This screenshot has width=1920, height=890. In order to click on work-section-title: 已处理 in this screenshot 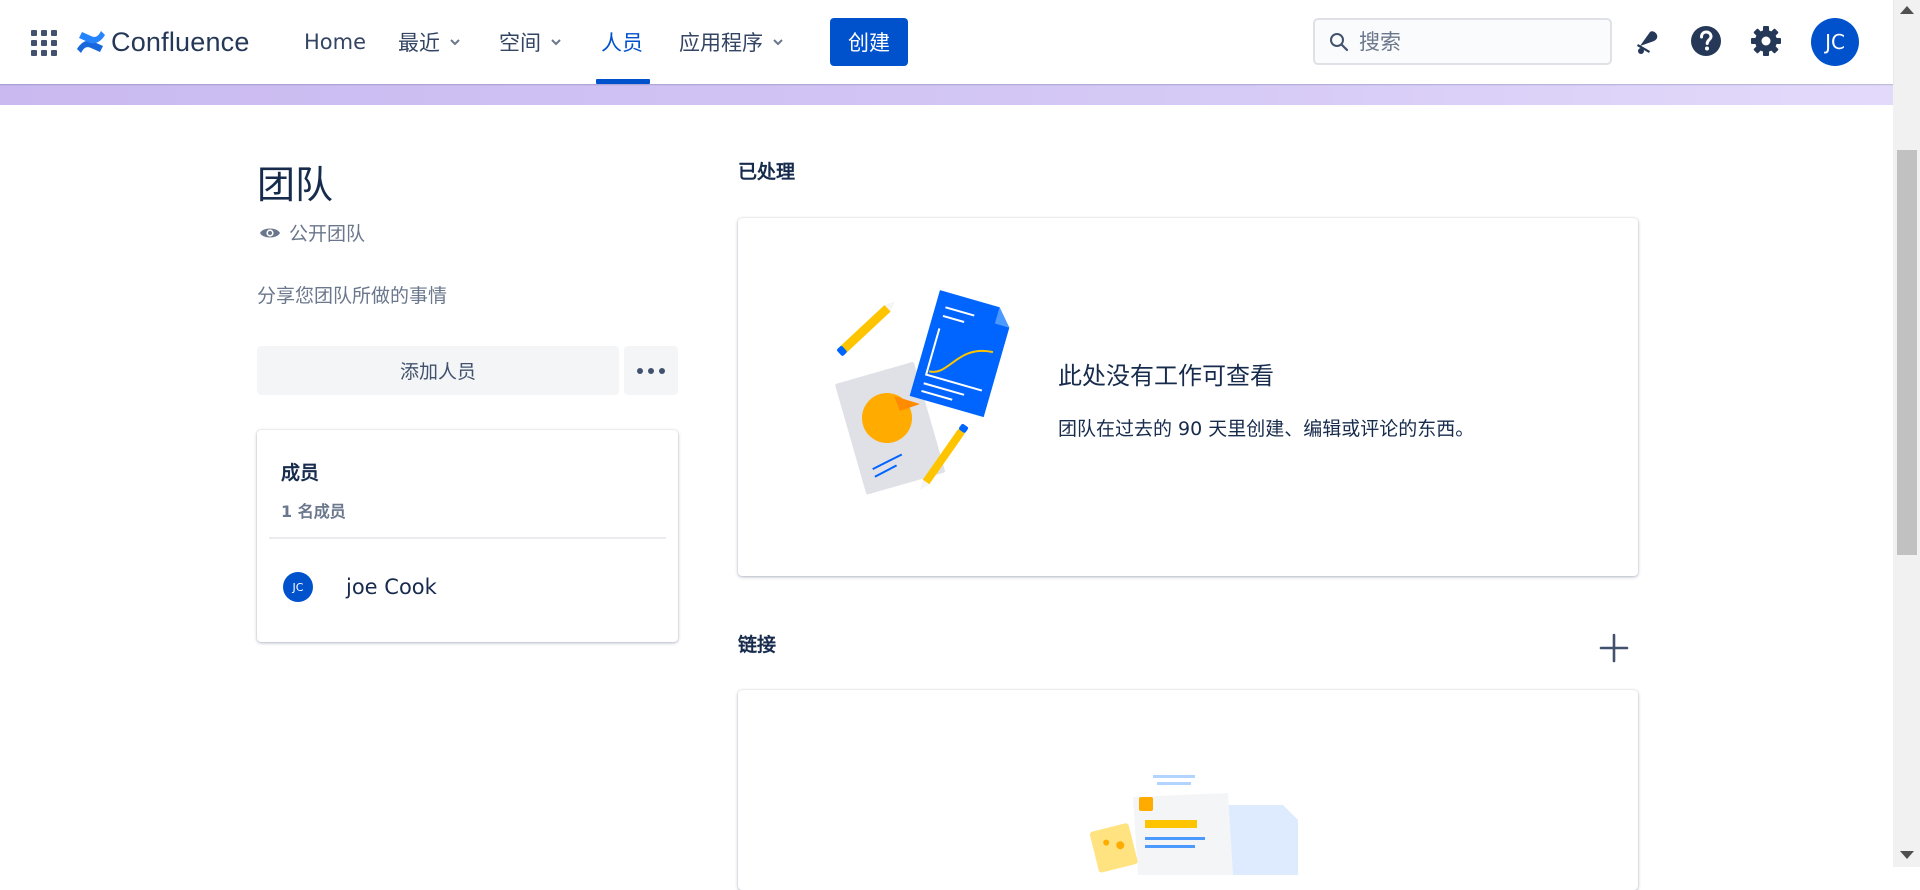, I will do `click(767, 172)`.